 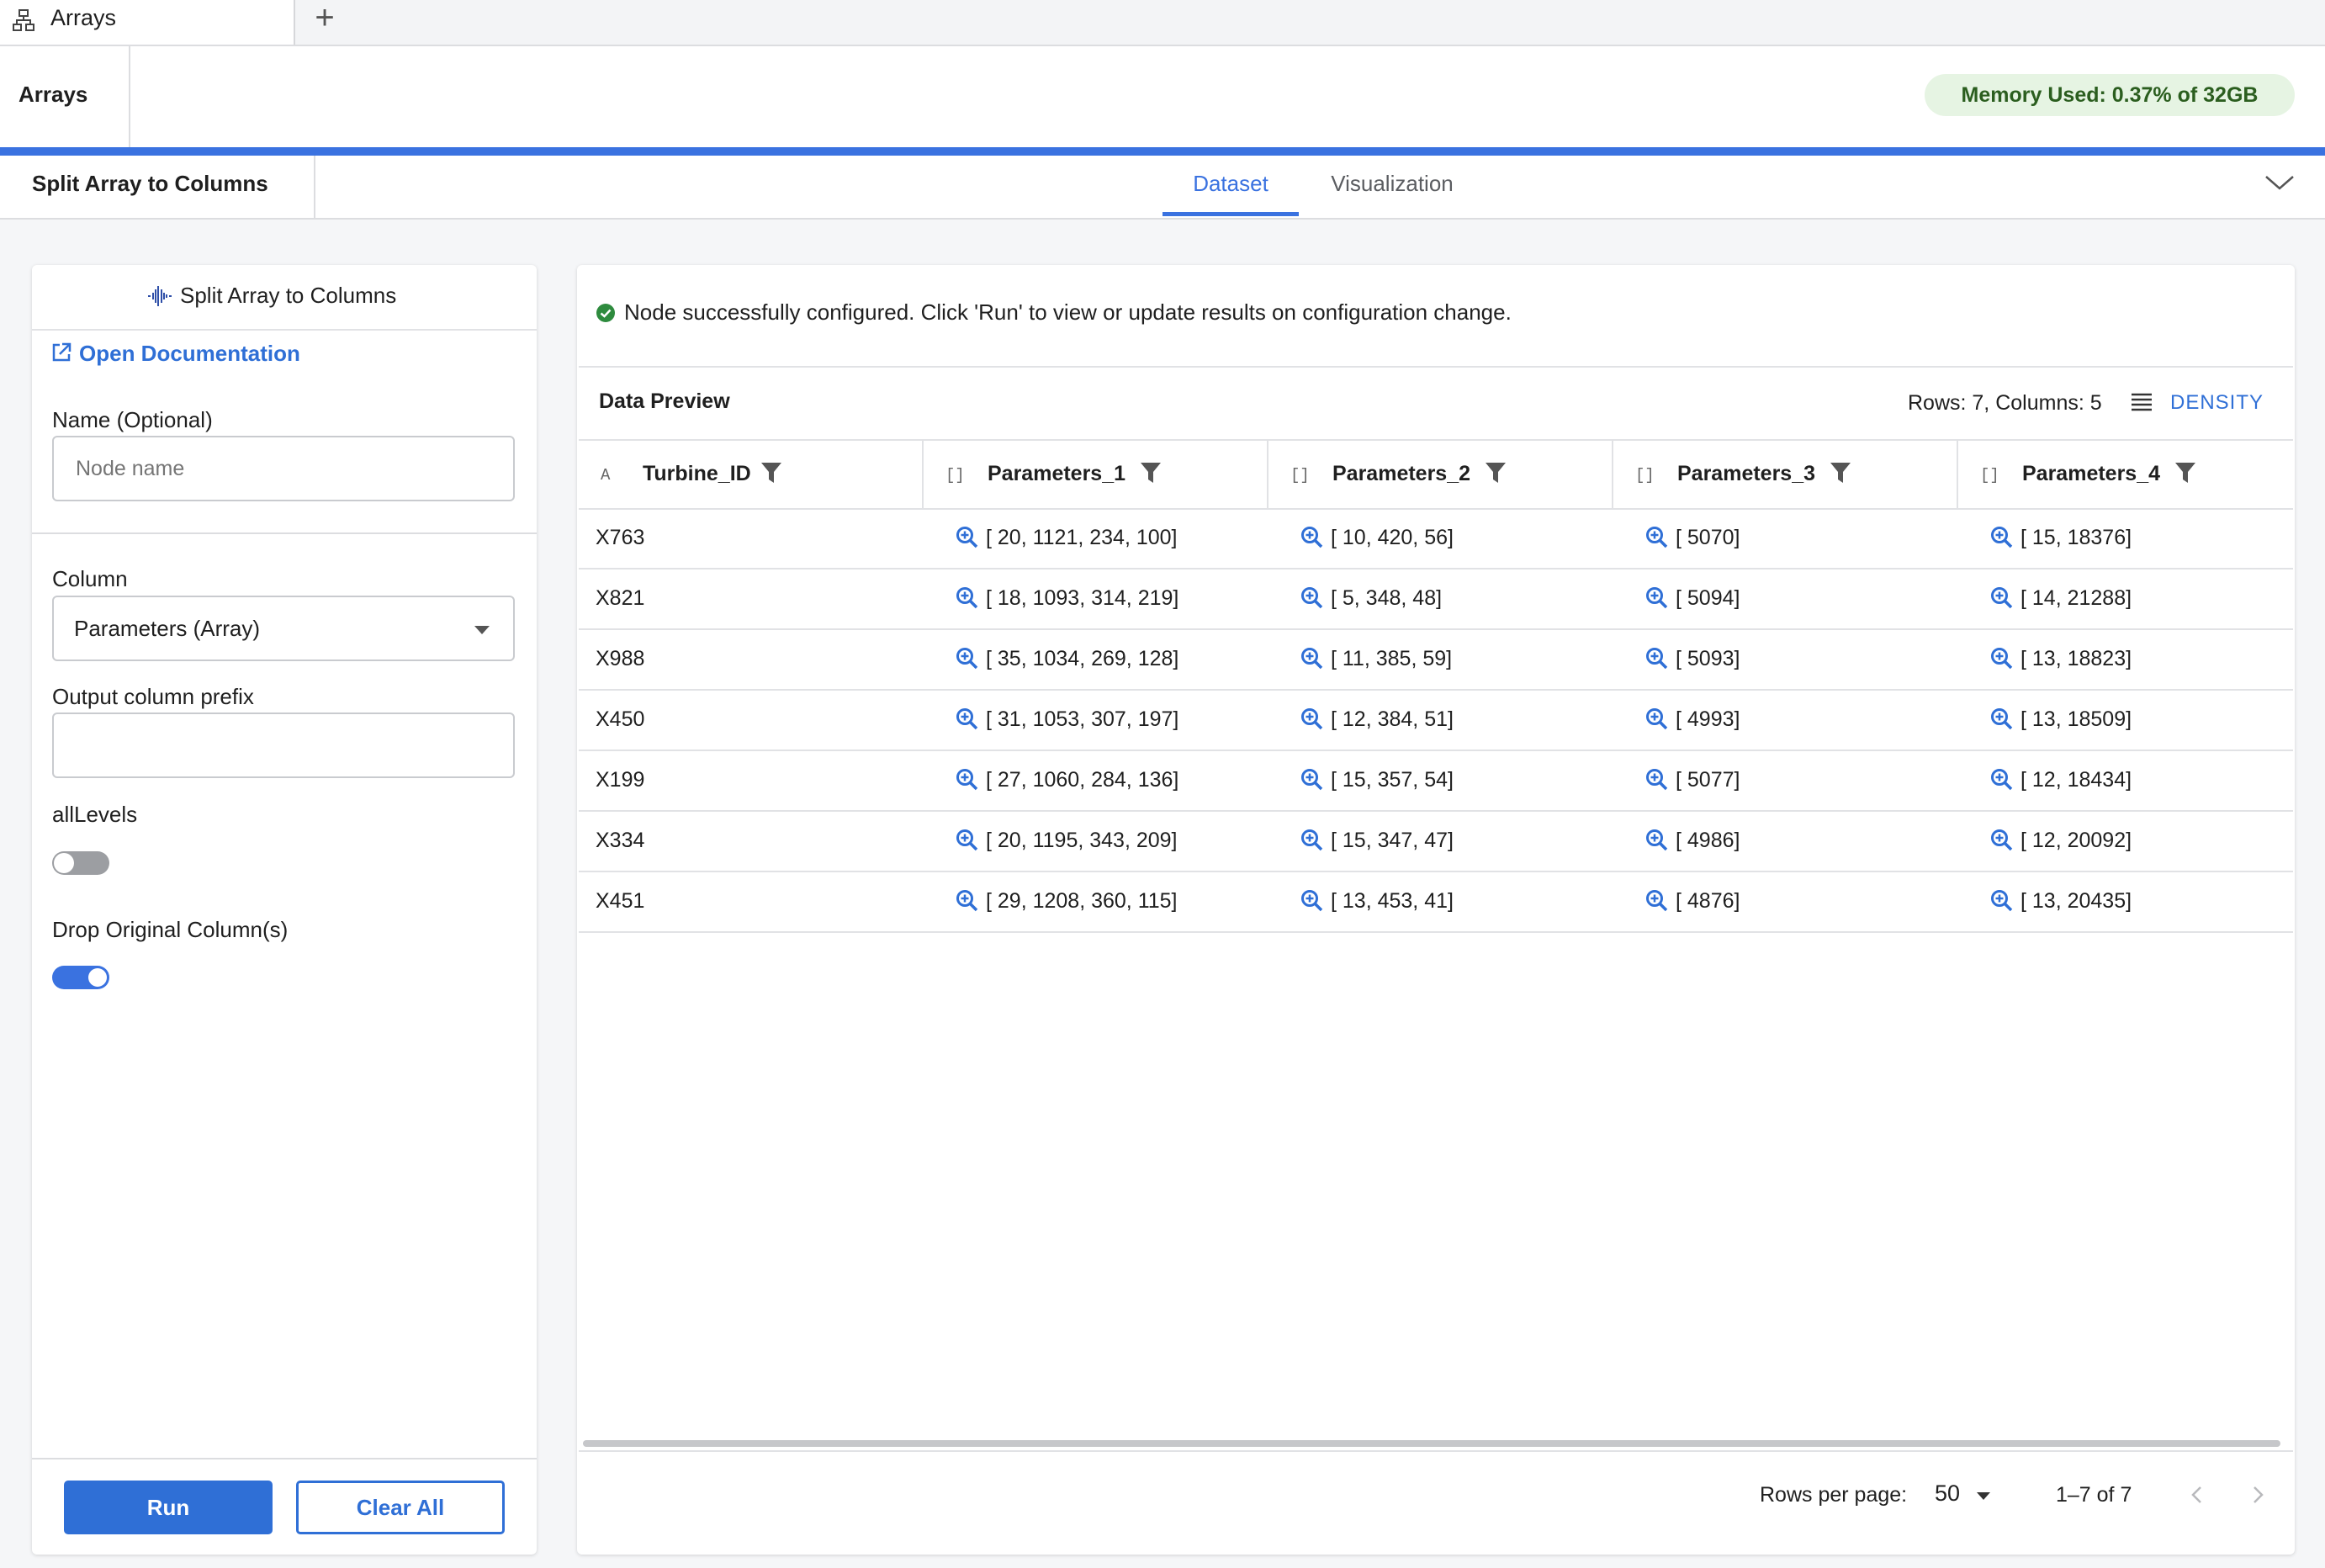 I want to click on horizontal-scrollbar, so click(x=1431, y=1443).